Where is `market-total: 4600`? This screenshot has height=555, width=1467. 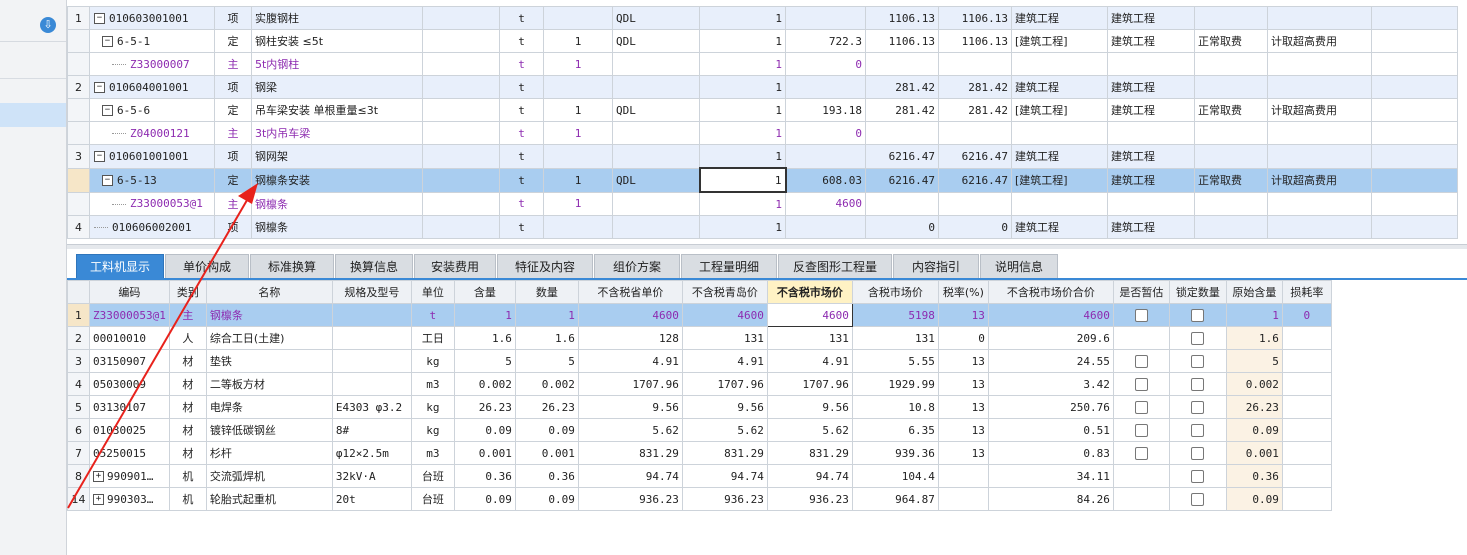
market-total: 4600 is located at coordinates (1050, 315).